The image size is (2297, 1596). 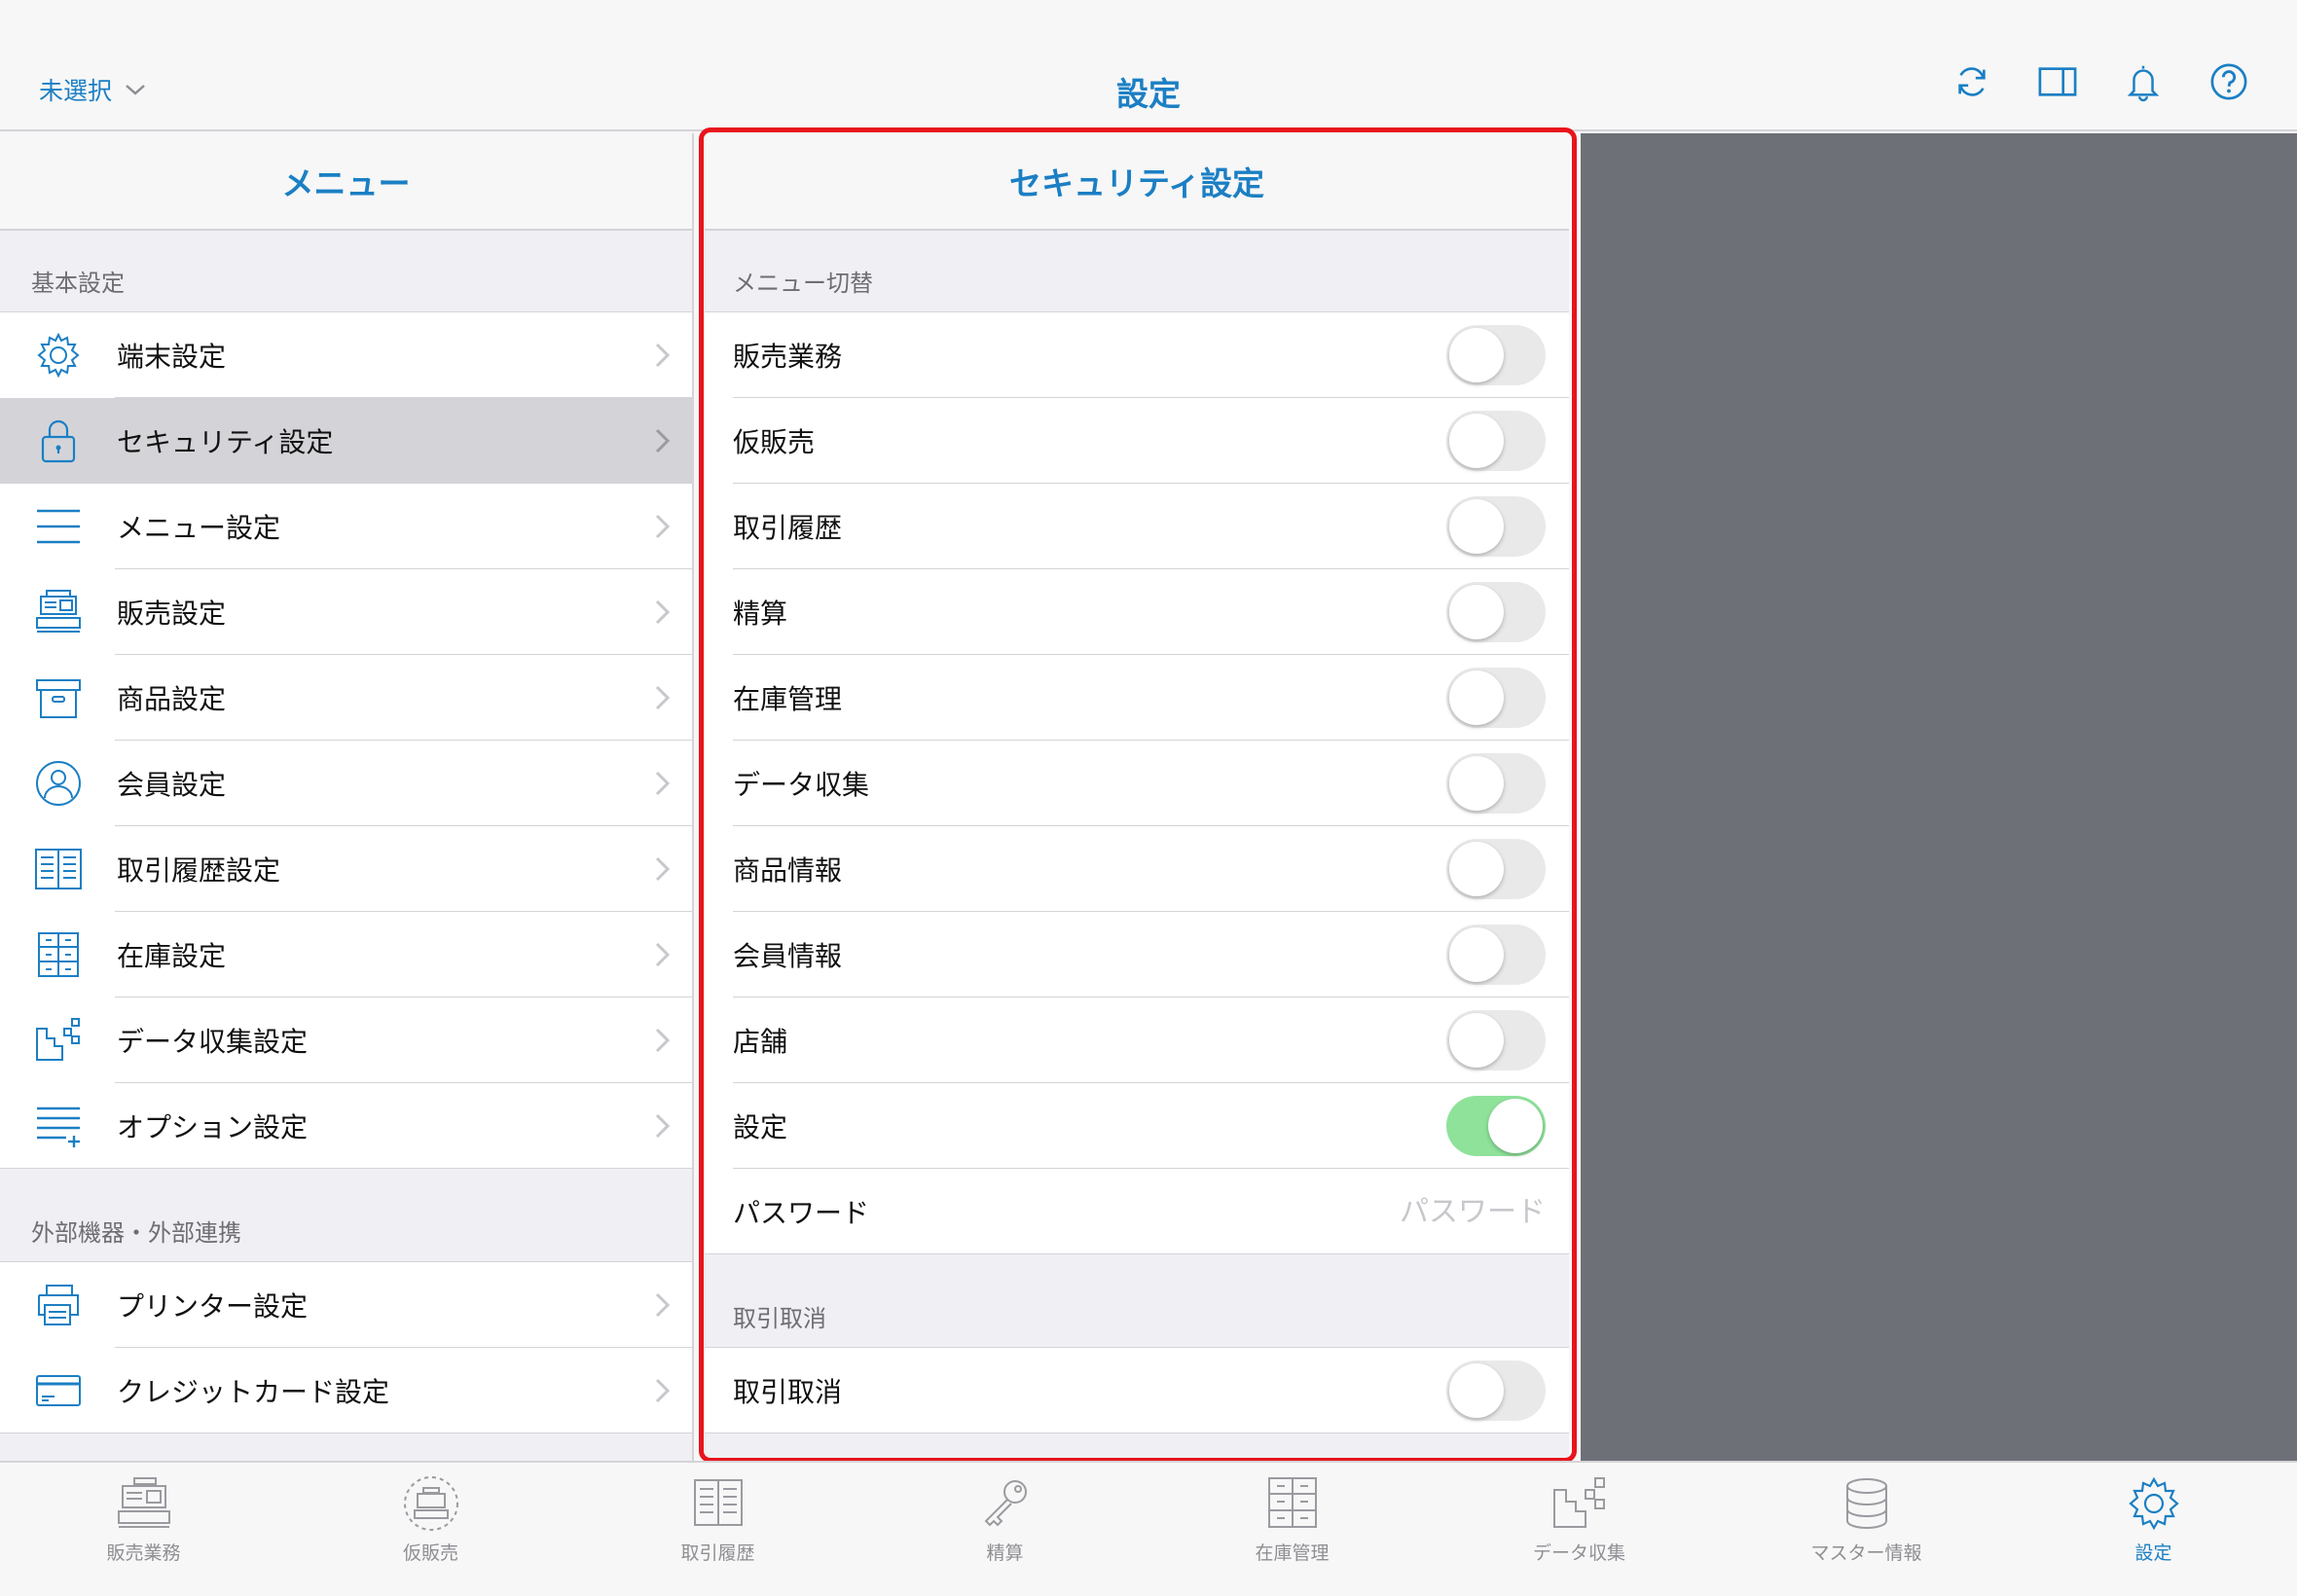 What do you see at coordinates (1137, 955) in the screenshot?
I see `toggle-row: 会員情報` at bounding box center [1137, 955].